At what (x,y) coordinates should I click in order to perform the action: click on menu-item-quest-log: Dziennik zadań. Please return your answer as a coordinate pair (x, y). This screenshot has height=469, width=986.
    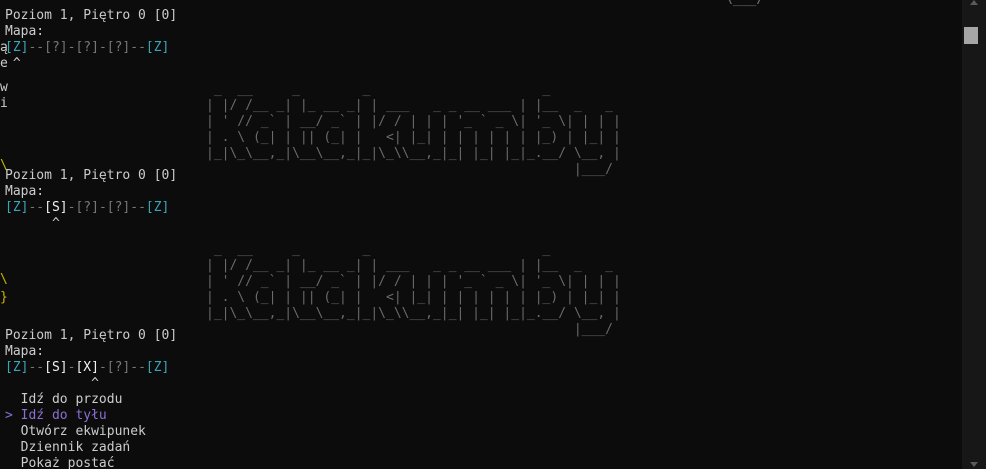
    Looking at the image, I should click on (68, 448).